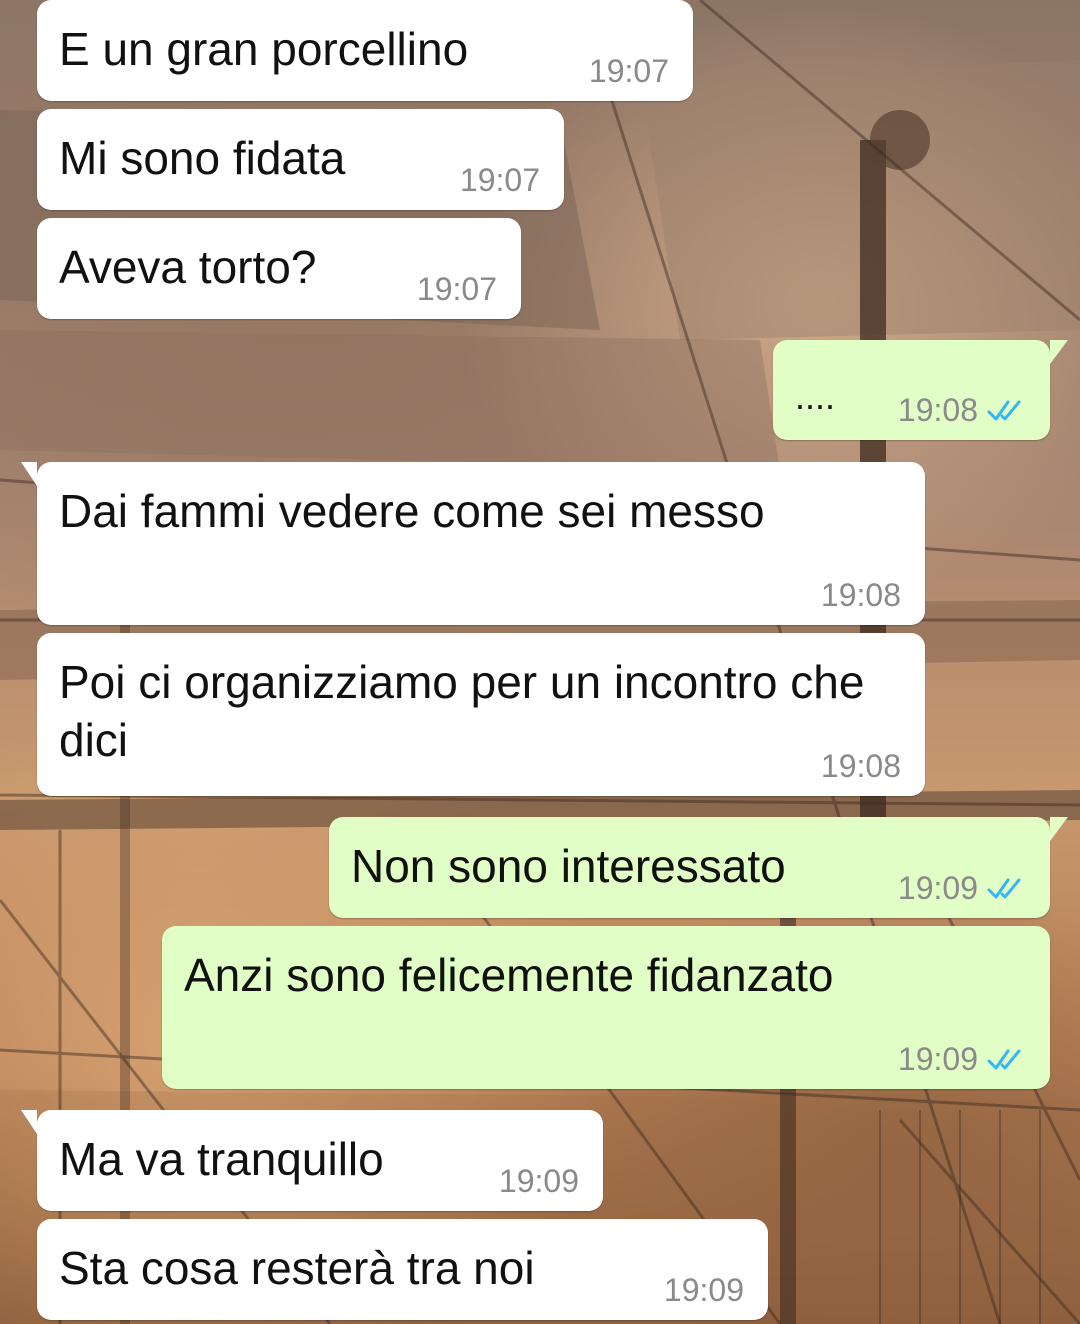 The width and height of the screenshot is (1080, 1324). Describe the element at coordinates (920, 390) in the screenshot. I see `message-bubble-outgoing: .... 19:08` at that location.